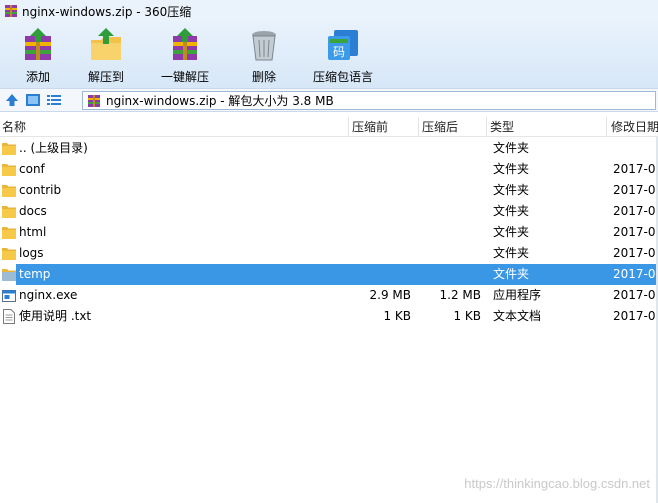  Describe the element at coordinates (105, 77) in the screenshot. I see `extract-to-label: 解压到` at that location.